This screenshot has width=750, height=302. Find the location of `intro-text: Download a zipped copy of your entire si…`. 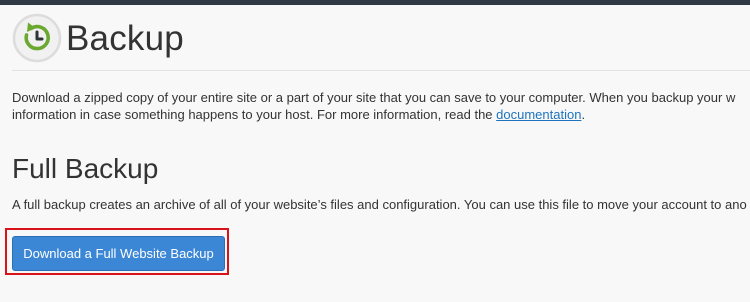

intro-text: Download a zipped copy of your entire si… is located at coordinates (381, 106).